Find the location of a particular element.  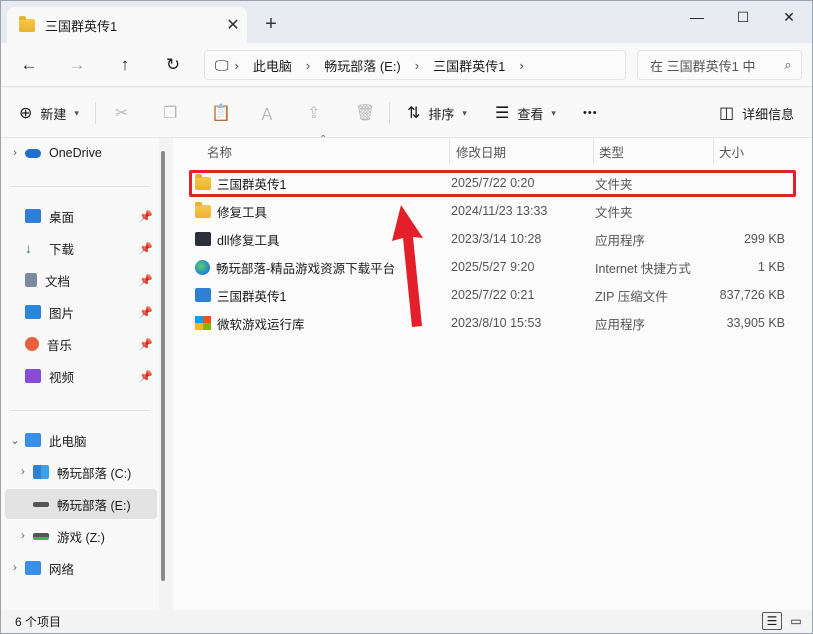

view-button: ☰ 查看 ▾ is located at coordinates (525, 113).